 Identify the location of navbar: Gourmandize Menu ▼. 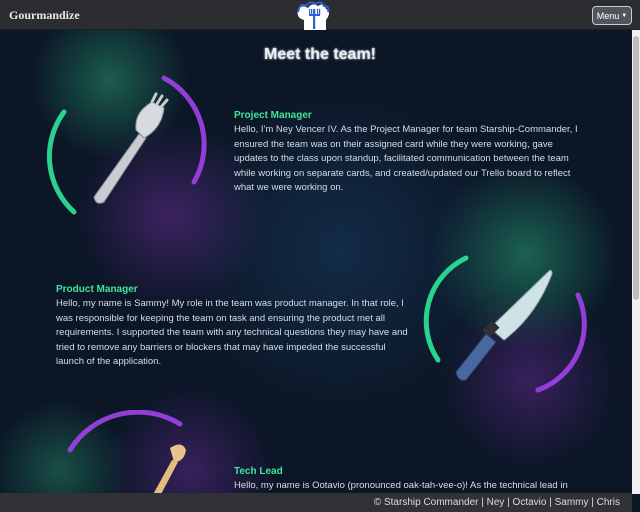
(320, 15).